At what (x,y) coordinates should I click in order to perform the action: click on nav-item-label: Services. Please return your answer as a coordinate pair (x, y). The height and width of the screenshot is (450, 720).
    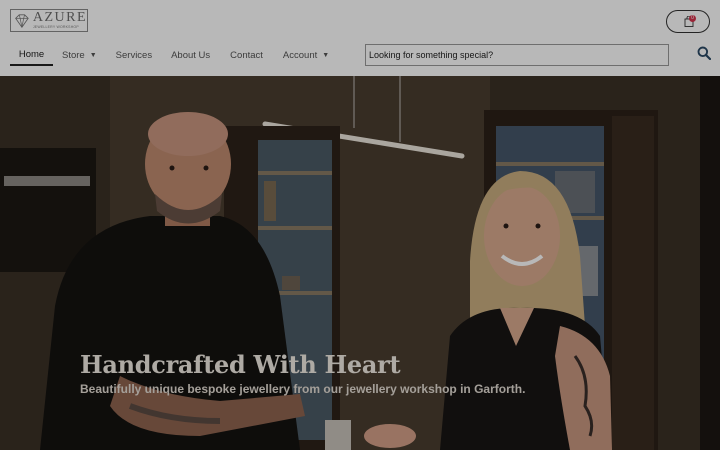
    Looking at the image, I should click on (134, 55).